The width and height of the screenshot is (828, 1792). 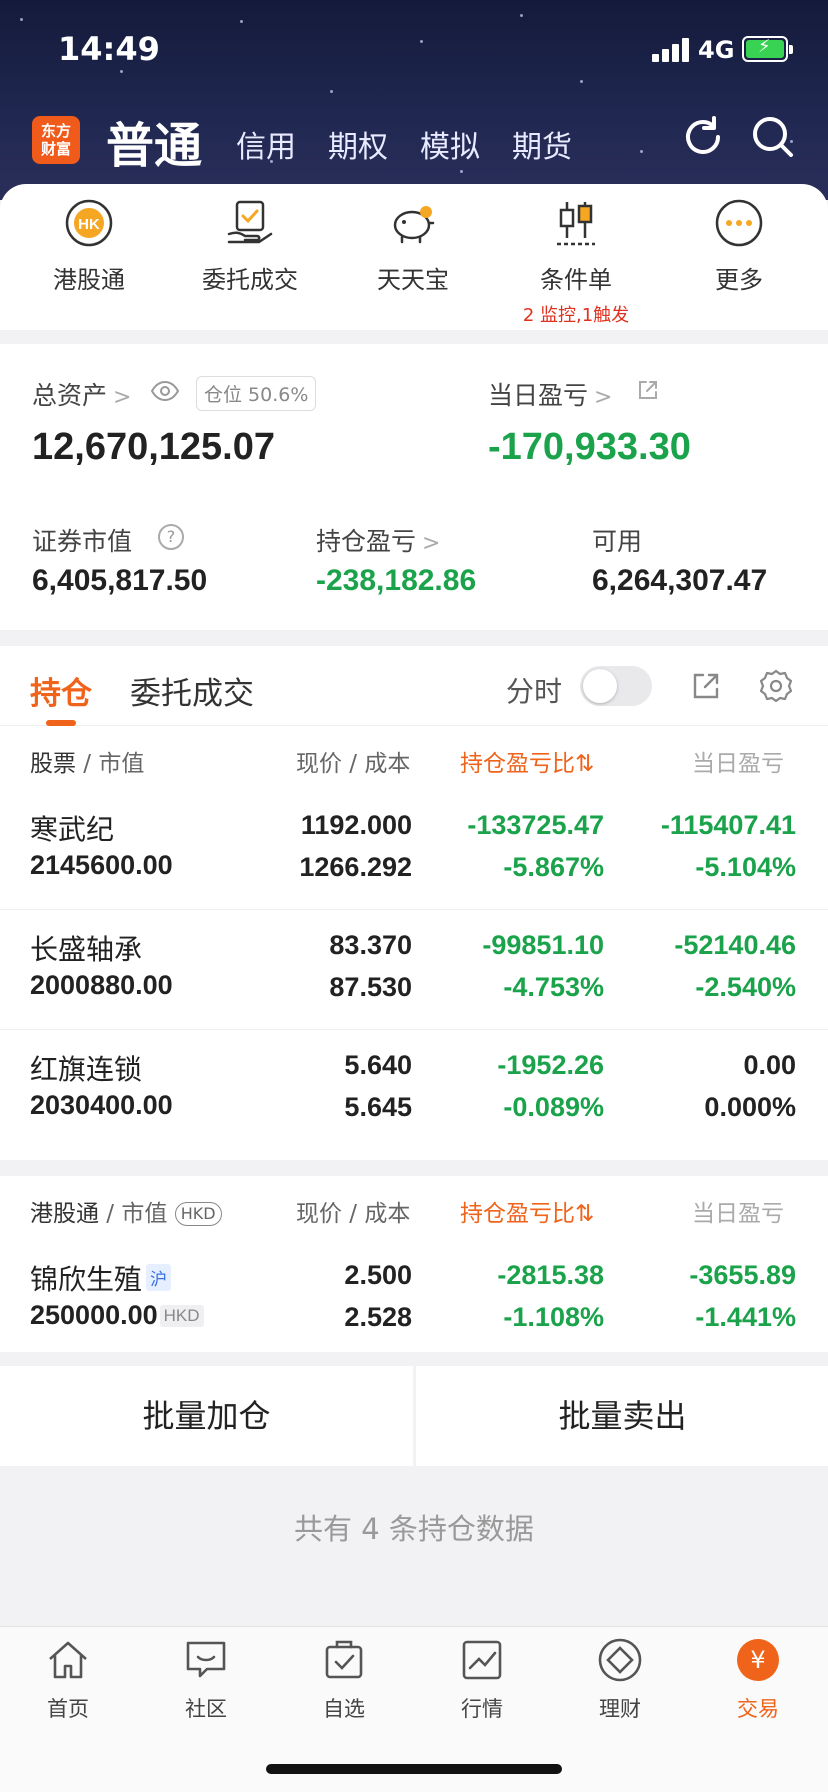 What do you see at coordinates (576, 224) in the screenshot?
I see `candlestick-icon` at bounding box center [576, 224].